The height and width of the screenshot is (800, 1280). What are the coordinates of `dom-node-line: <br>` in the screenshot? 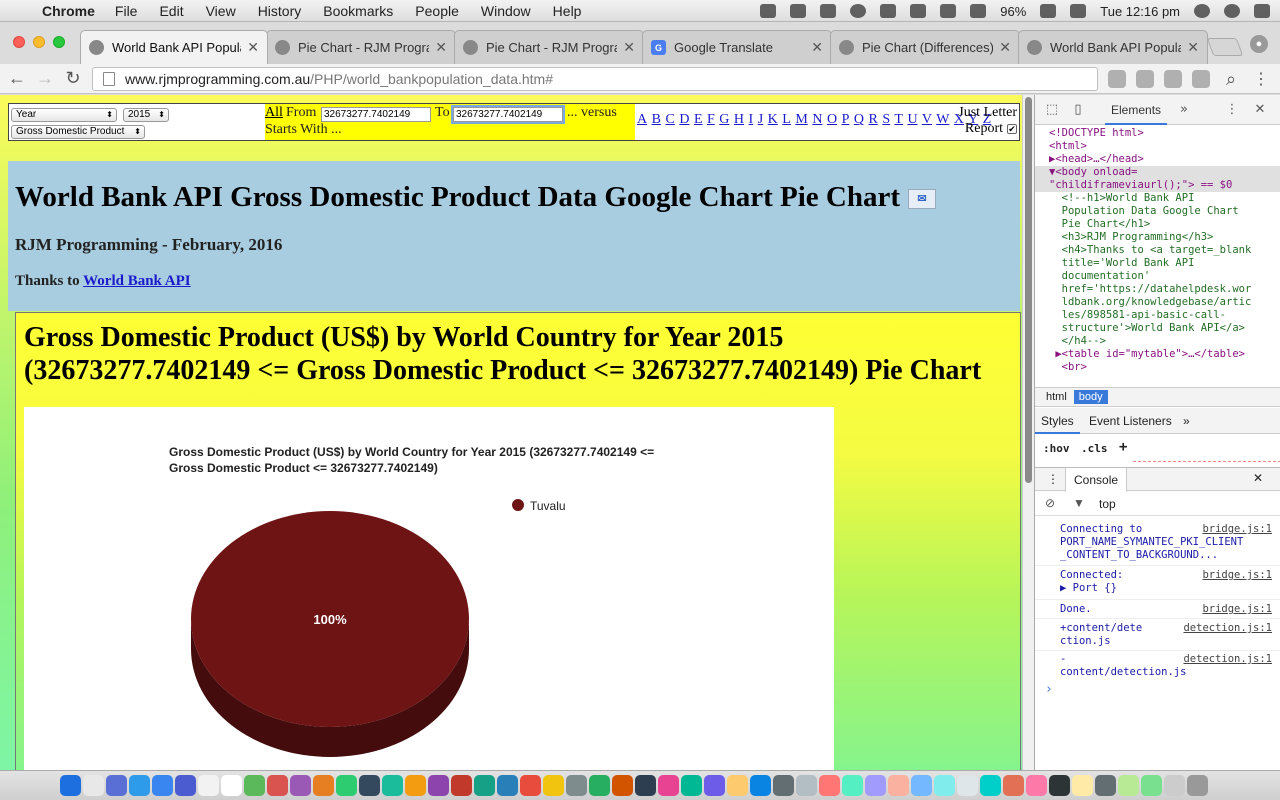 It's located at (1164, 367).